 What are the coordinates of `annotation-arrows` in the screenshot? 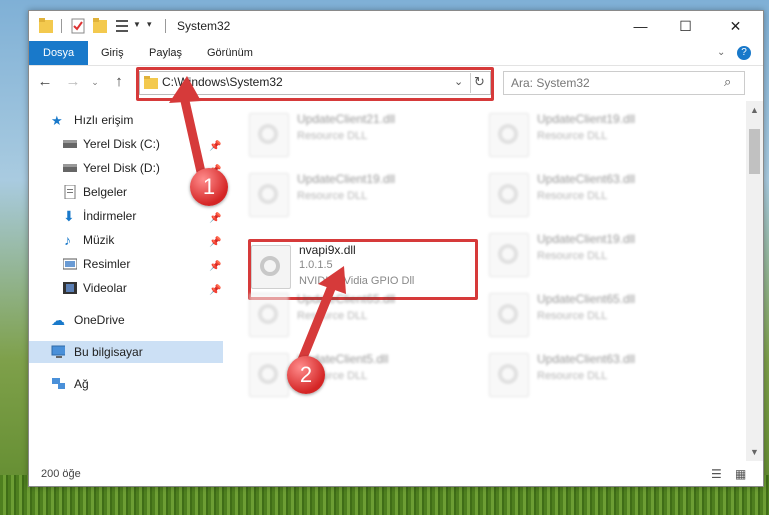 It's located at (257, 220).